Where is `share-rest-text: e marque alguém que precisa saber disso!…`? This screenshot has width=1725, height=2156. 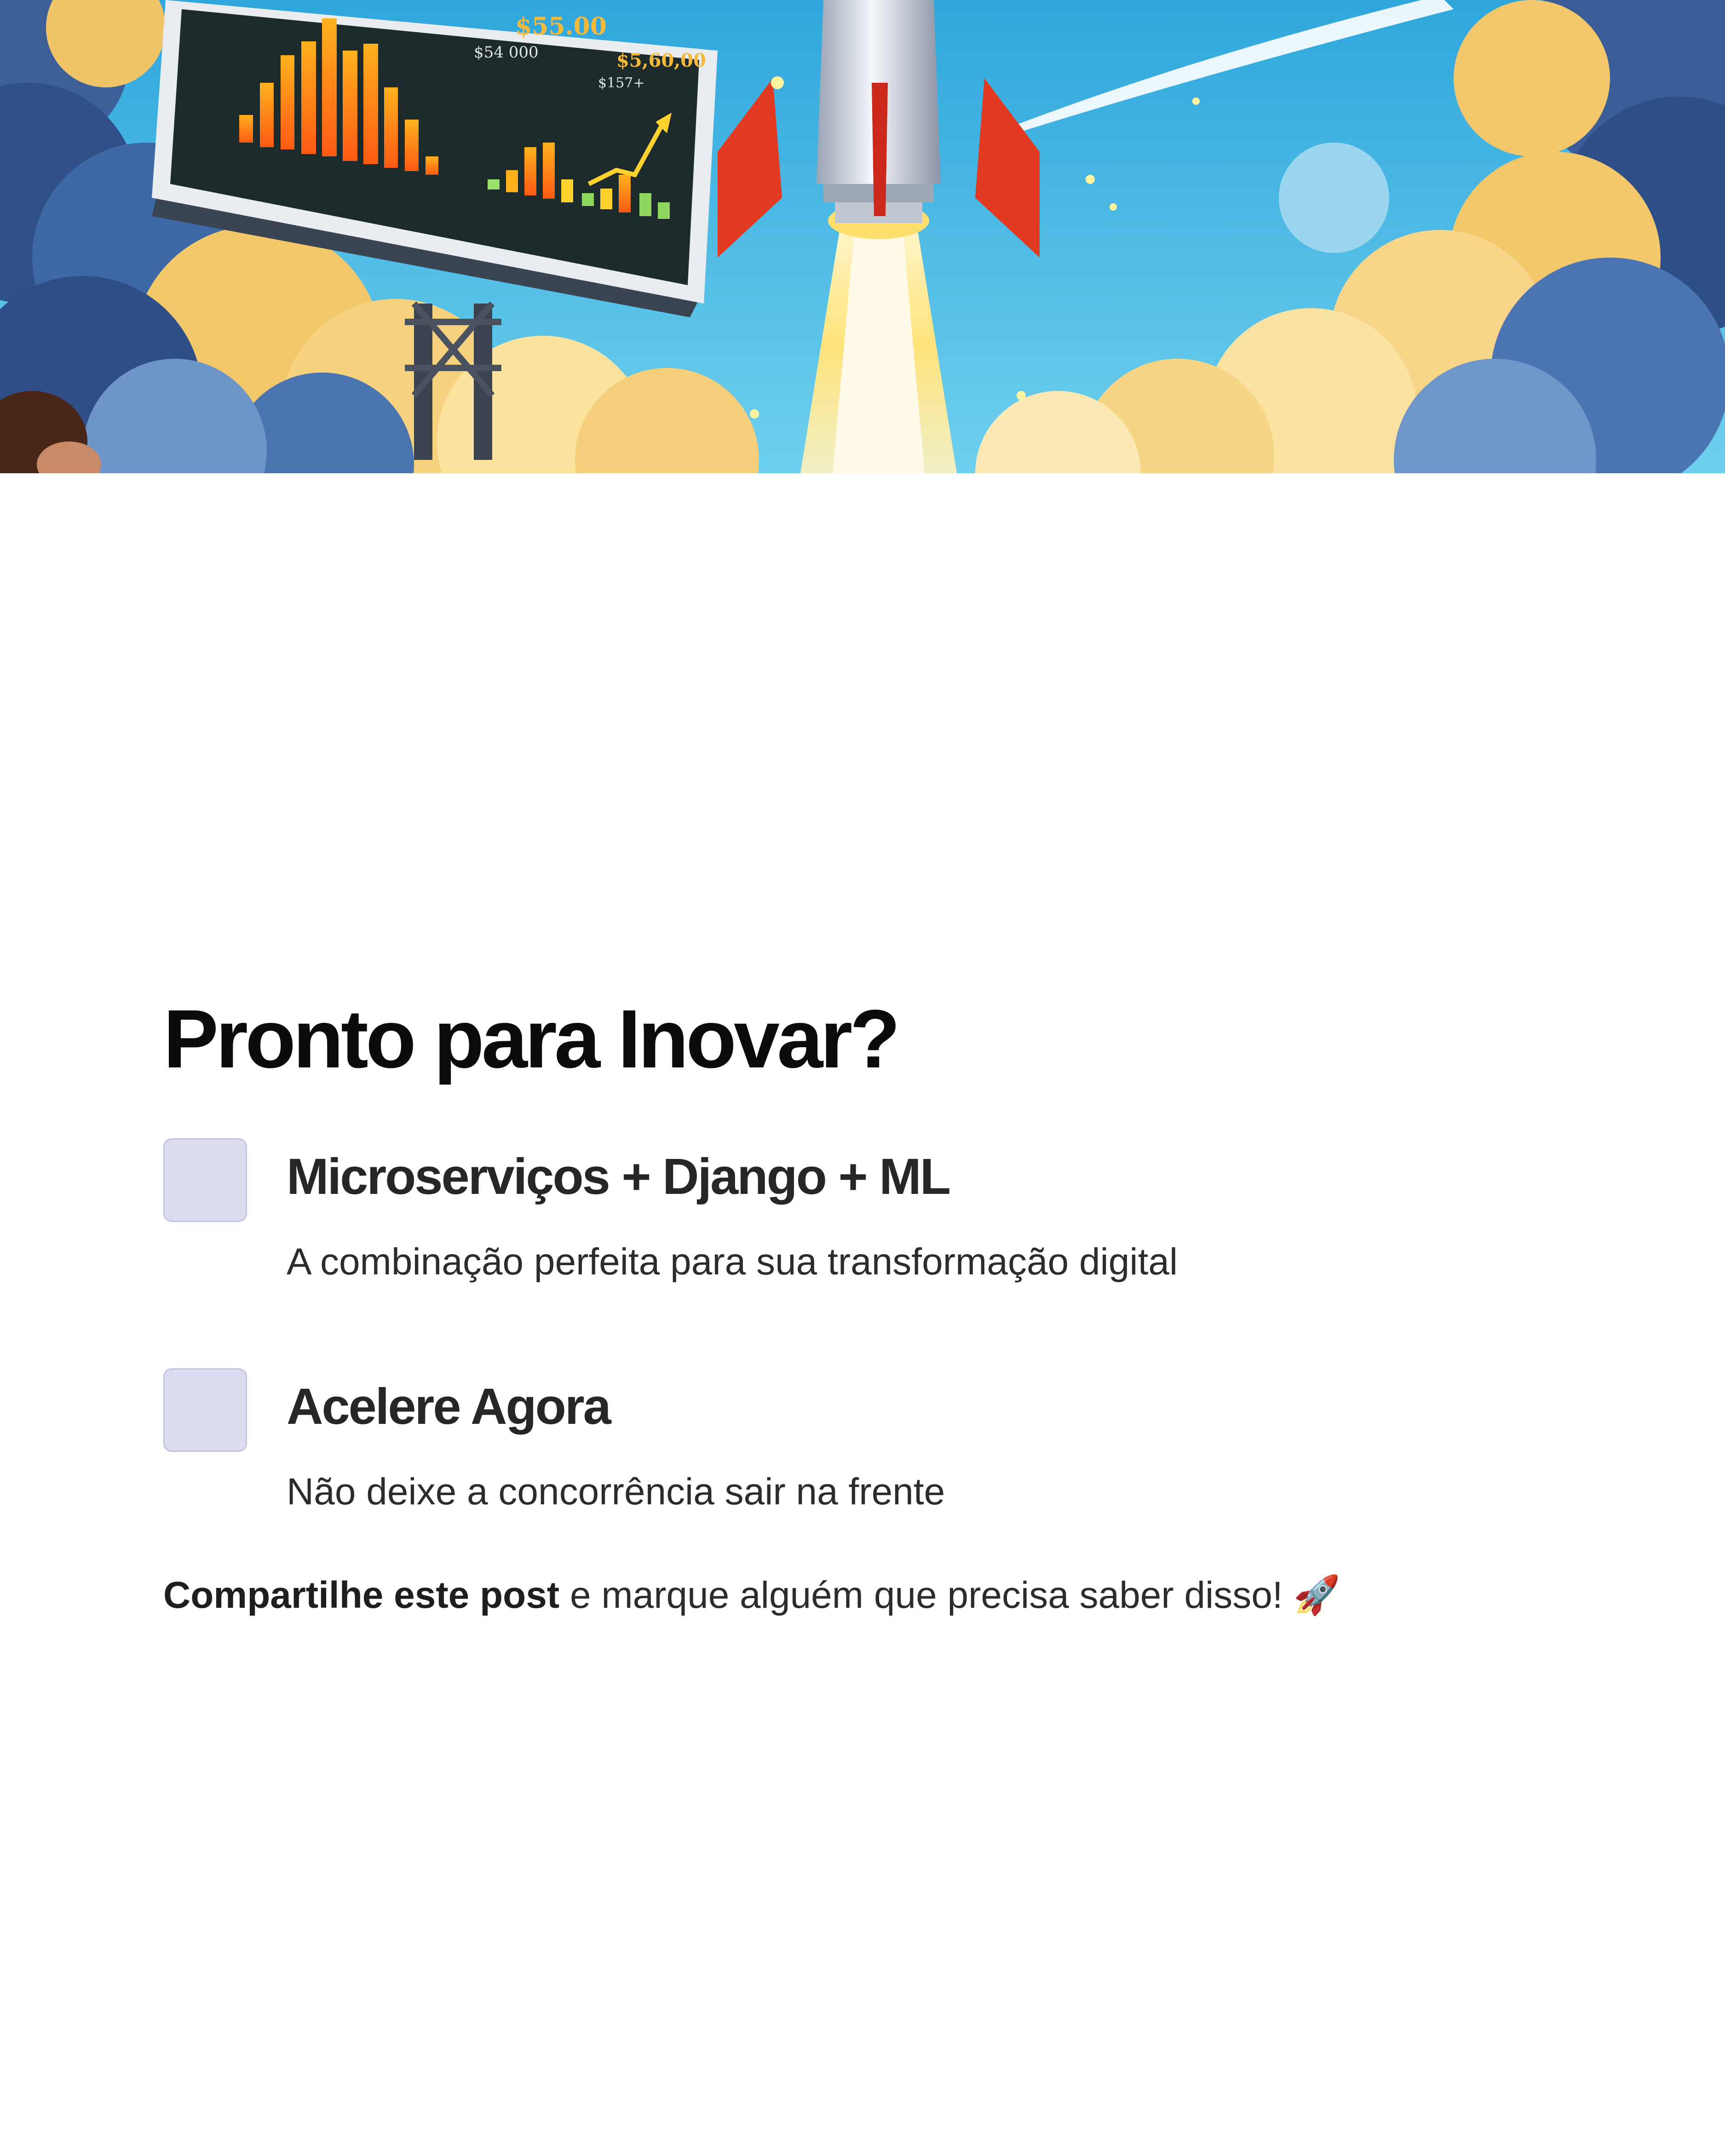
share-rest-text: e marque alguém que precisa saber disso!… is located at coordinates (949, 1595).